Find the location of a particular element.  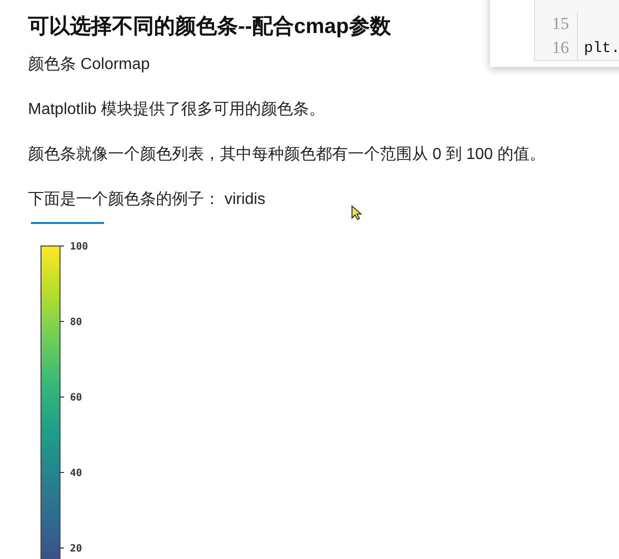

paragraph: 下面是一个颜色条的例子： viridis is located at coordinates (147, 200).